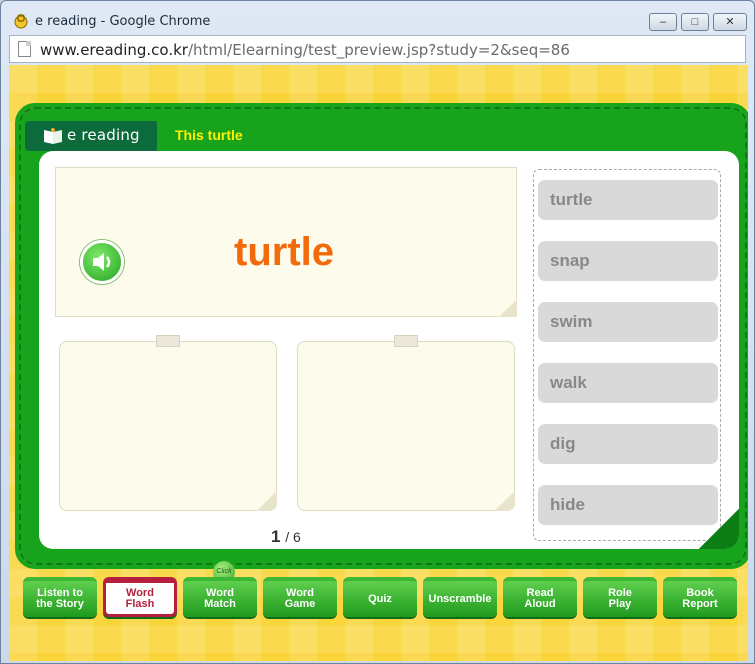 Image resolution: width=755 pixels, height=664 pixels. What do you see at coordinates (628, 505) in the screenshot?
I see `word-button-hide: hide` at bounding box center [628, 505].